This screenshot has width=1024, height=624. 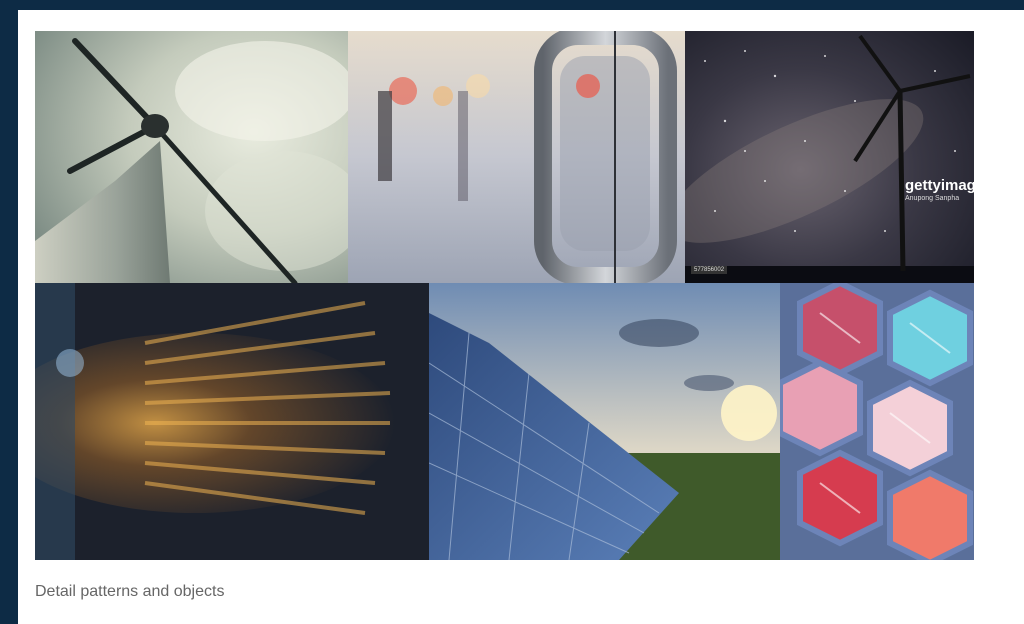 What do you see at coordinates (709, 270) in the screenshot?
I see `photo-id-badge: 577856002` at bounding box center [709, 270].